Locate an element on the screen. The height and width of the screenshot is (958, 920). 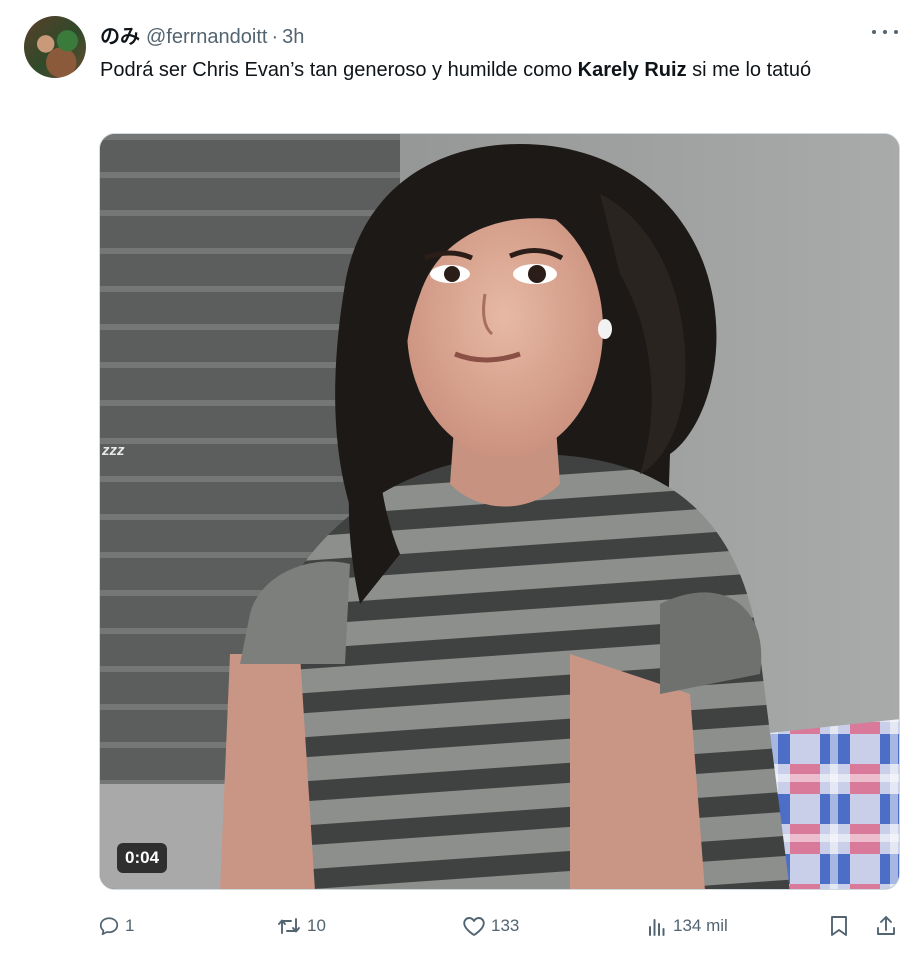
like-count: 133 is located at coordinates (505, 925).